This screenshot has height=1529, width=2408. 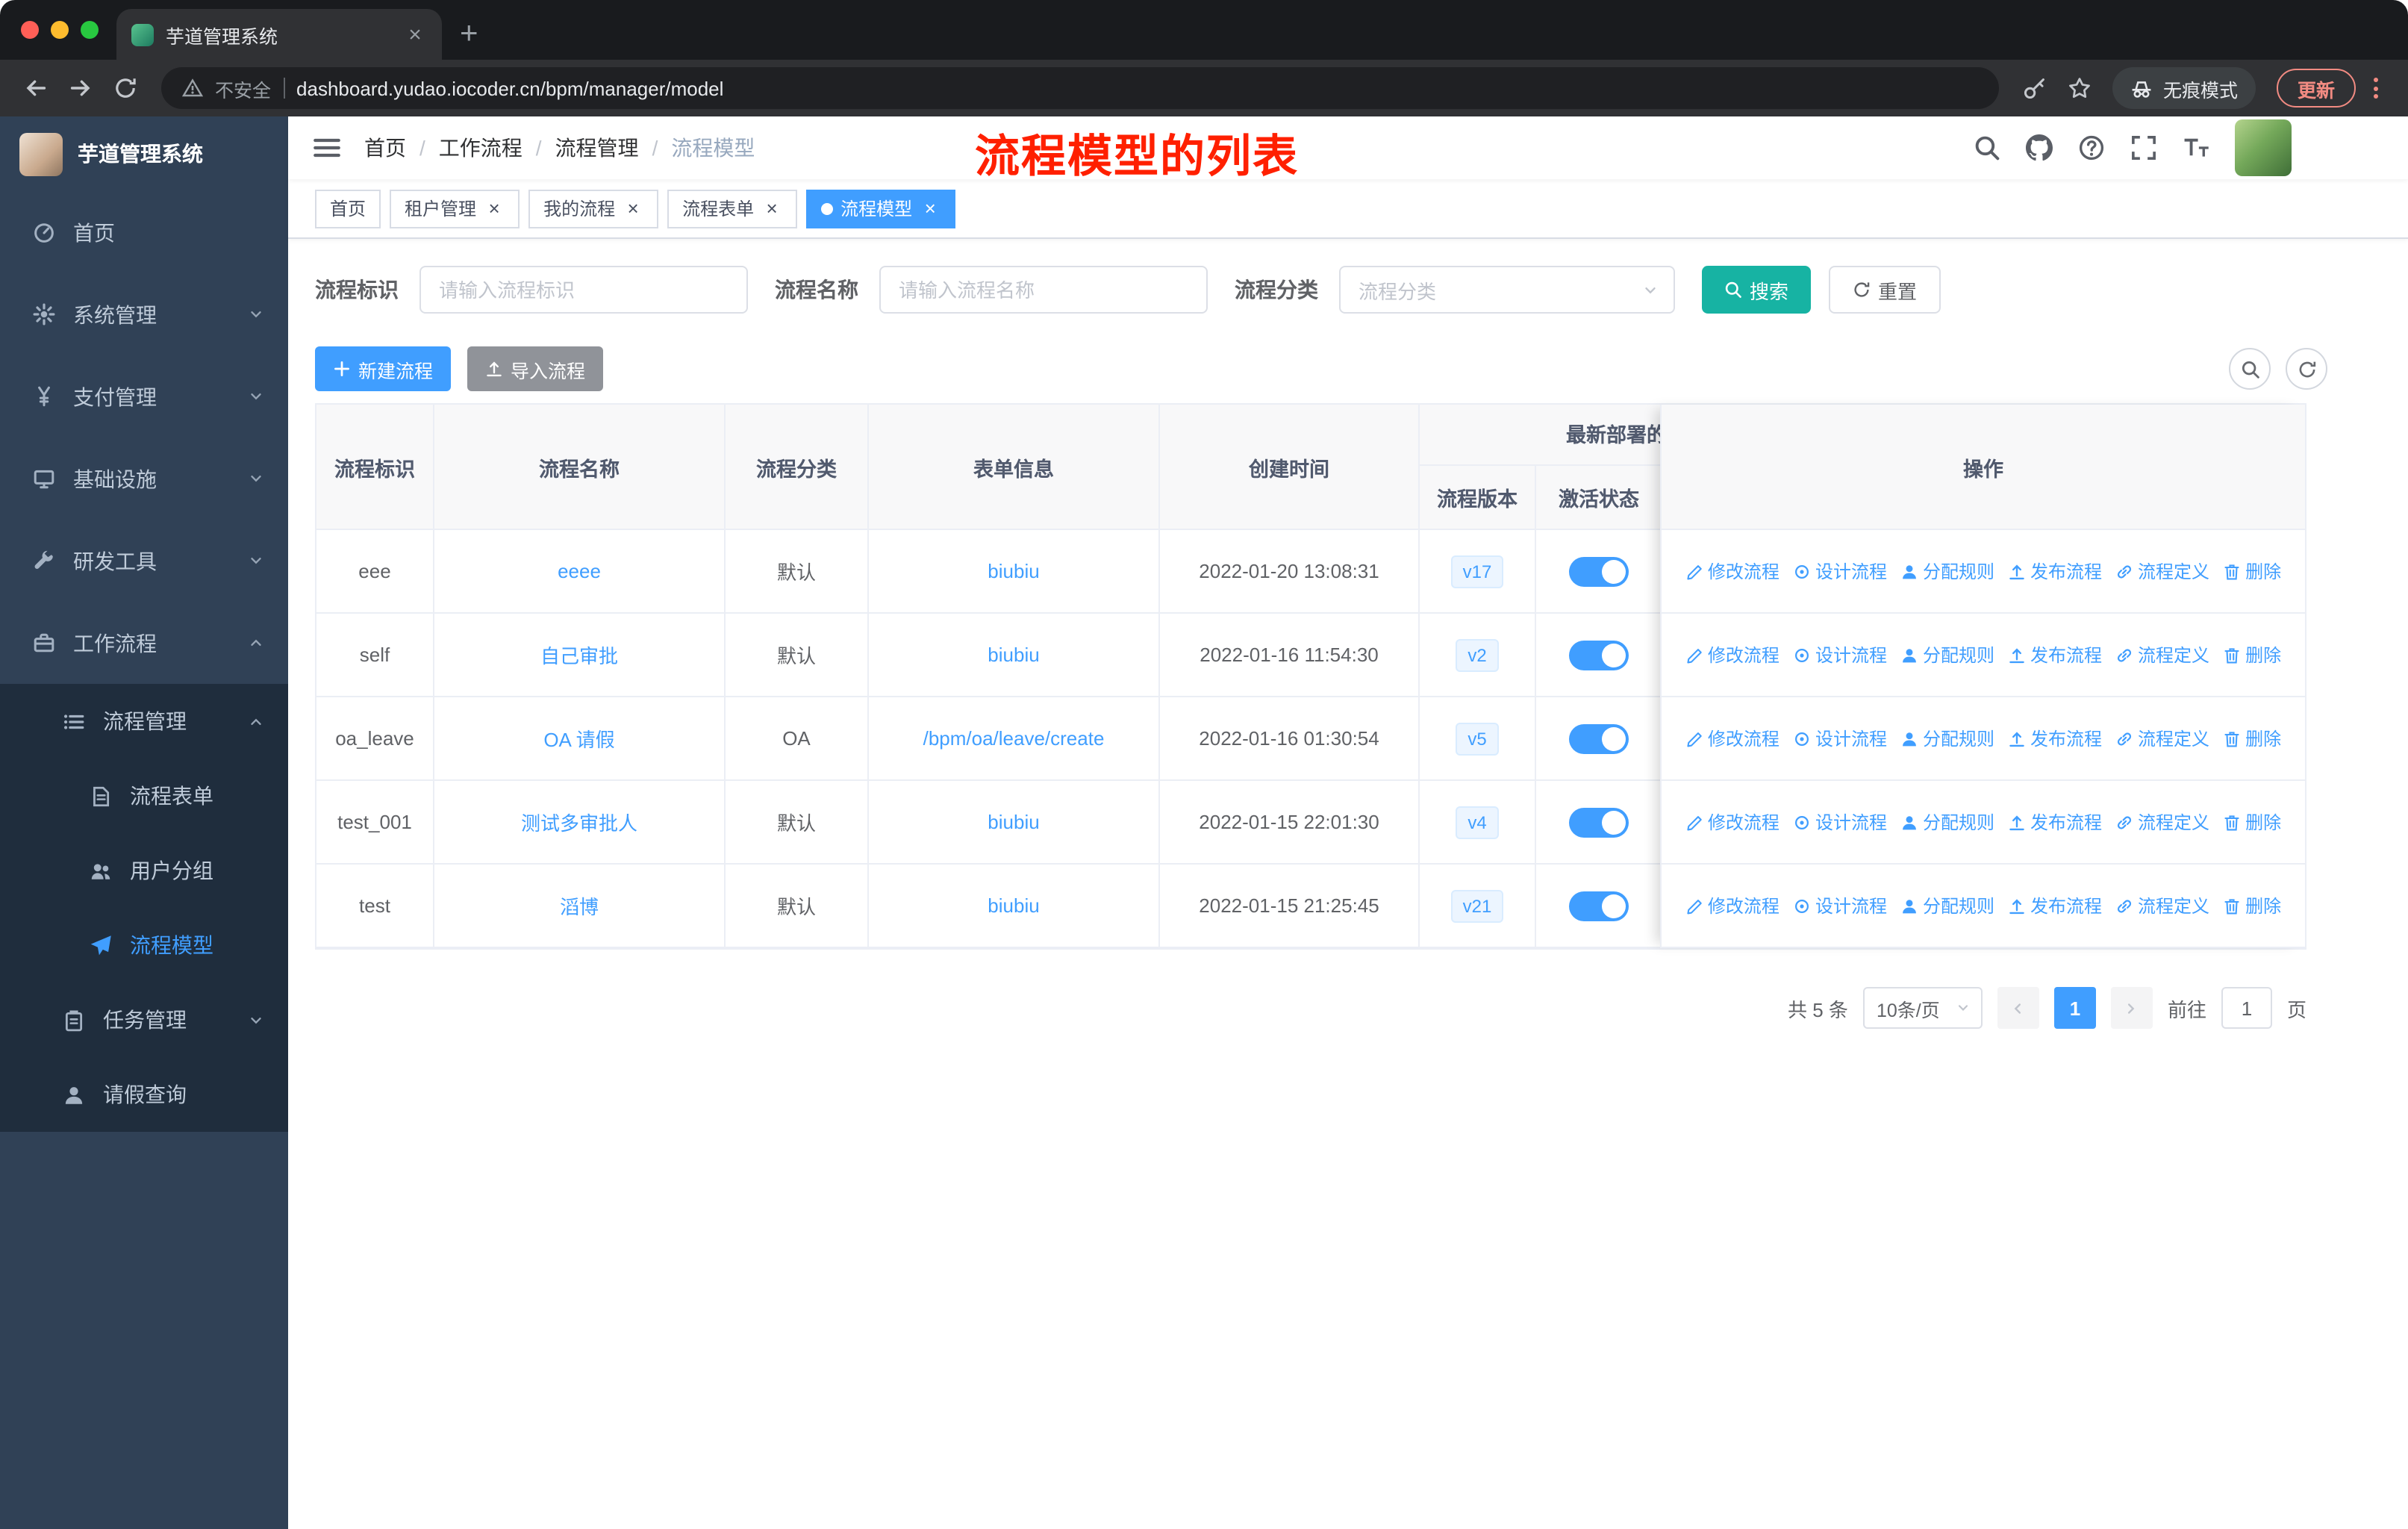 What do you see at coordinates (579, 655) in the screenshot?
I see `process-name-link: 自己审批` at bounding box center [579, 655].